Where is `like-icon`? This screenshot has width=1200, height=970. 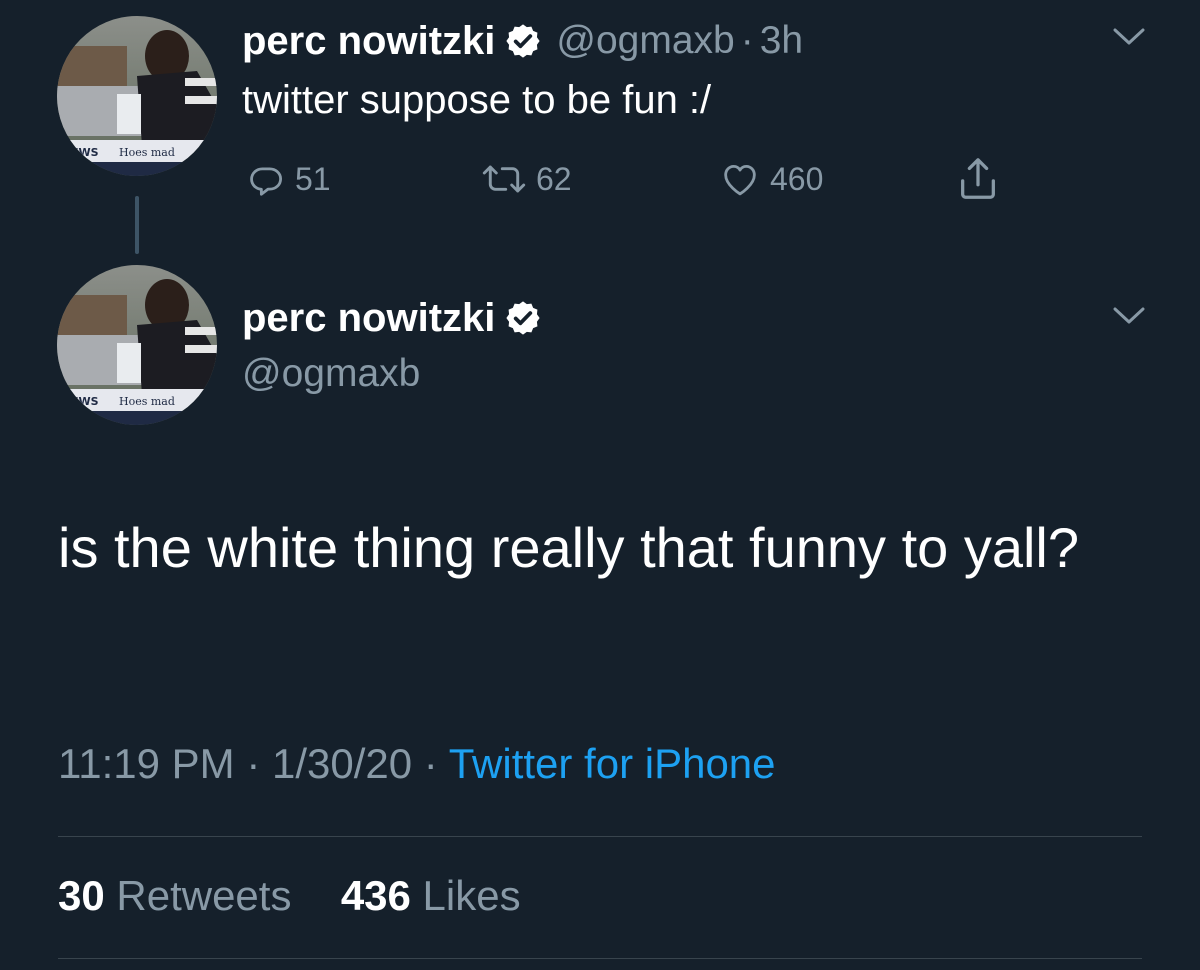 like-icon is located at coordinates (744, 179).